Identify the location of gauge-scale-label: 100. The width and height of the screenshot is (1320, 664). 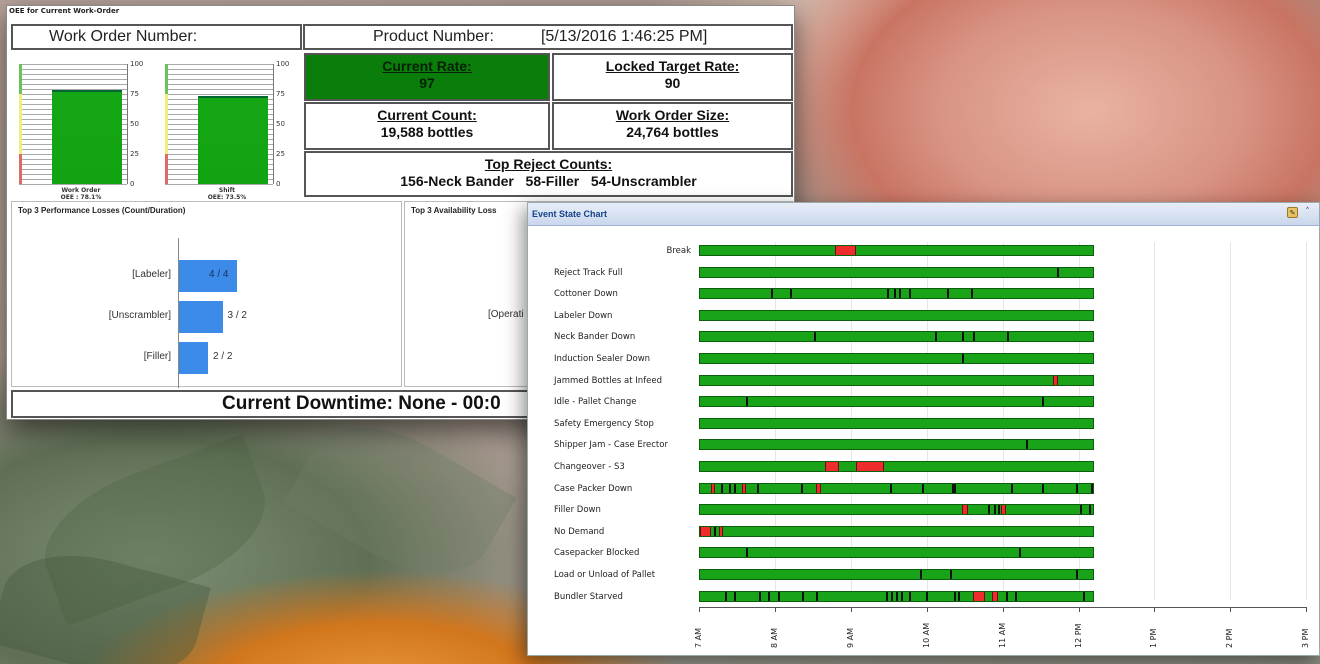
(283, 64).